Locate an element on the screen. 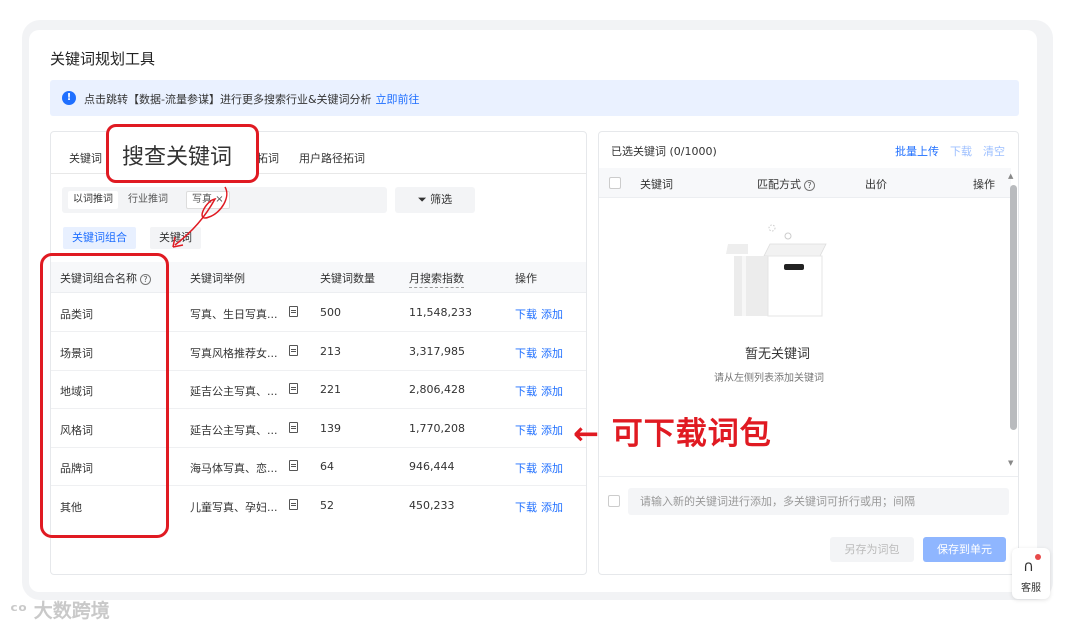 This screenshot has width=1080, height=627. customer-service-label: 客服 is located at coordinates (1031, 588).